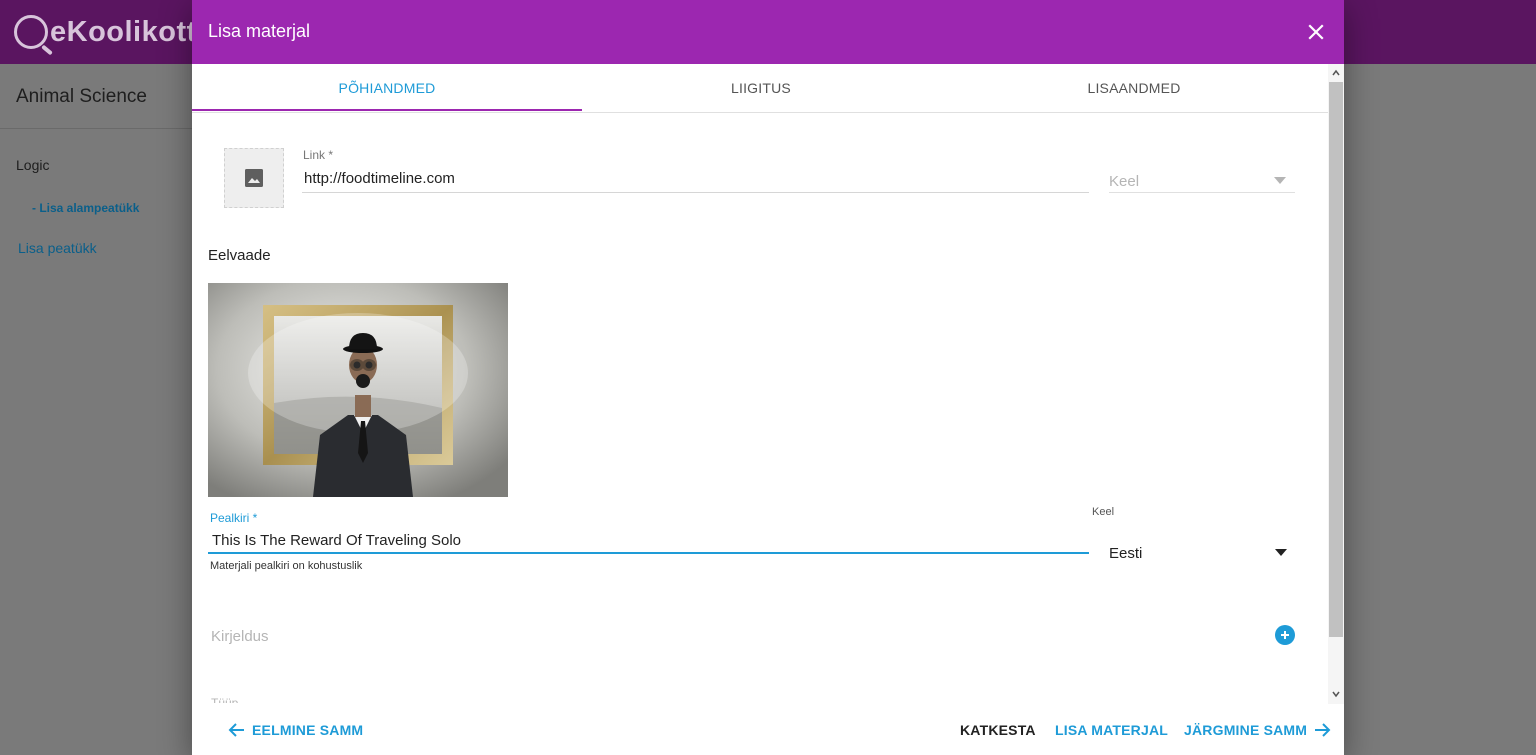 The image size is (1536, 755). What do you see at coordinates (81, 96) in the screenshot?
I see `course-title: Animal Science` at bounding box center [81, 96].